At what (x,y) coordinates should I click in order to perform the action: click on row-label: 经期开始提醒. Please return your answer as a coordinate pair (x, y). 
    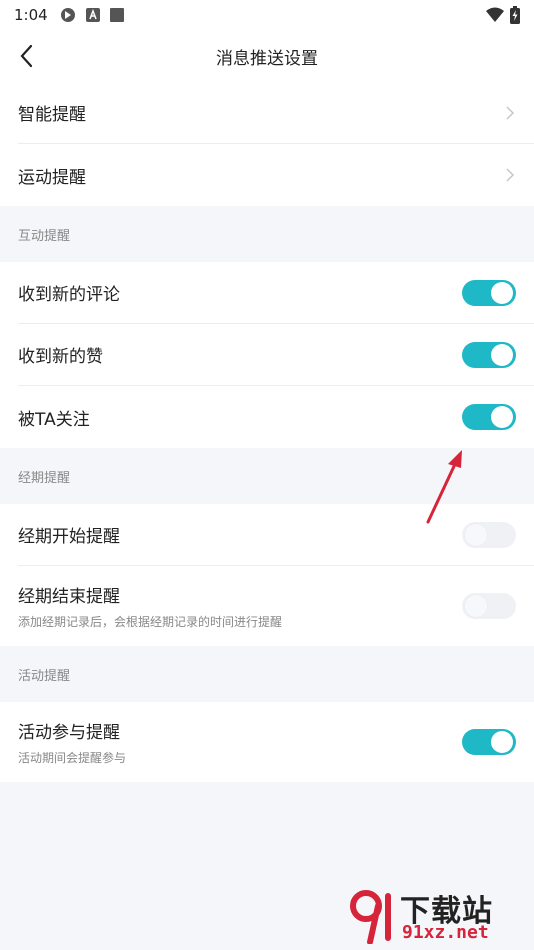
    Looking at the image, I should click on (69, 537).